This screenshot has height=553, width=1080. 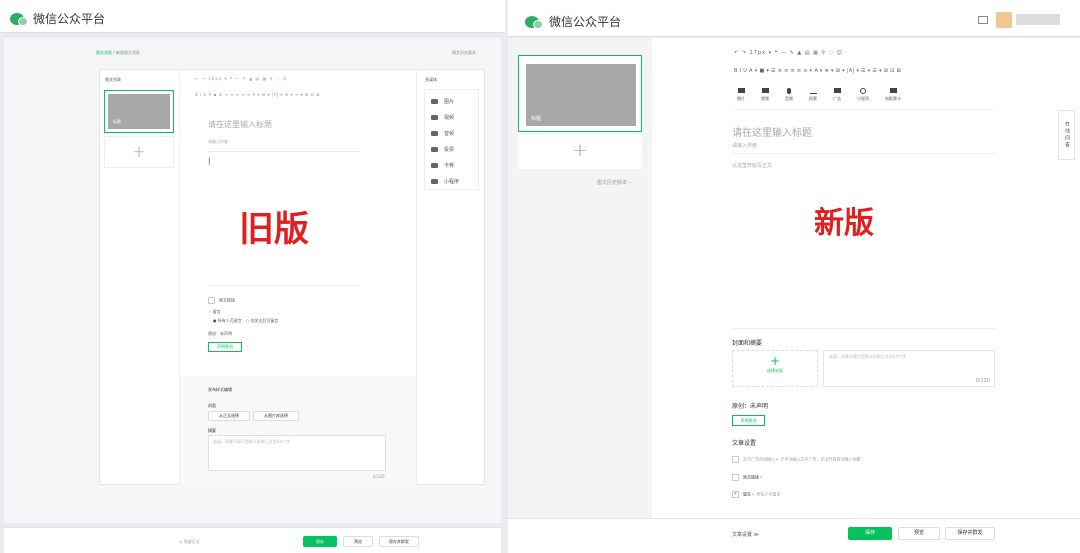 What do you see at coordinates (284, 151) in the screenshot?
I see `old-title-line` at bounding box center [284, 151].